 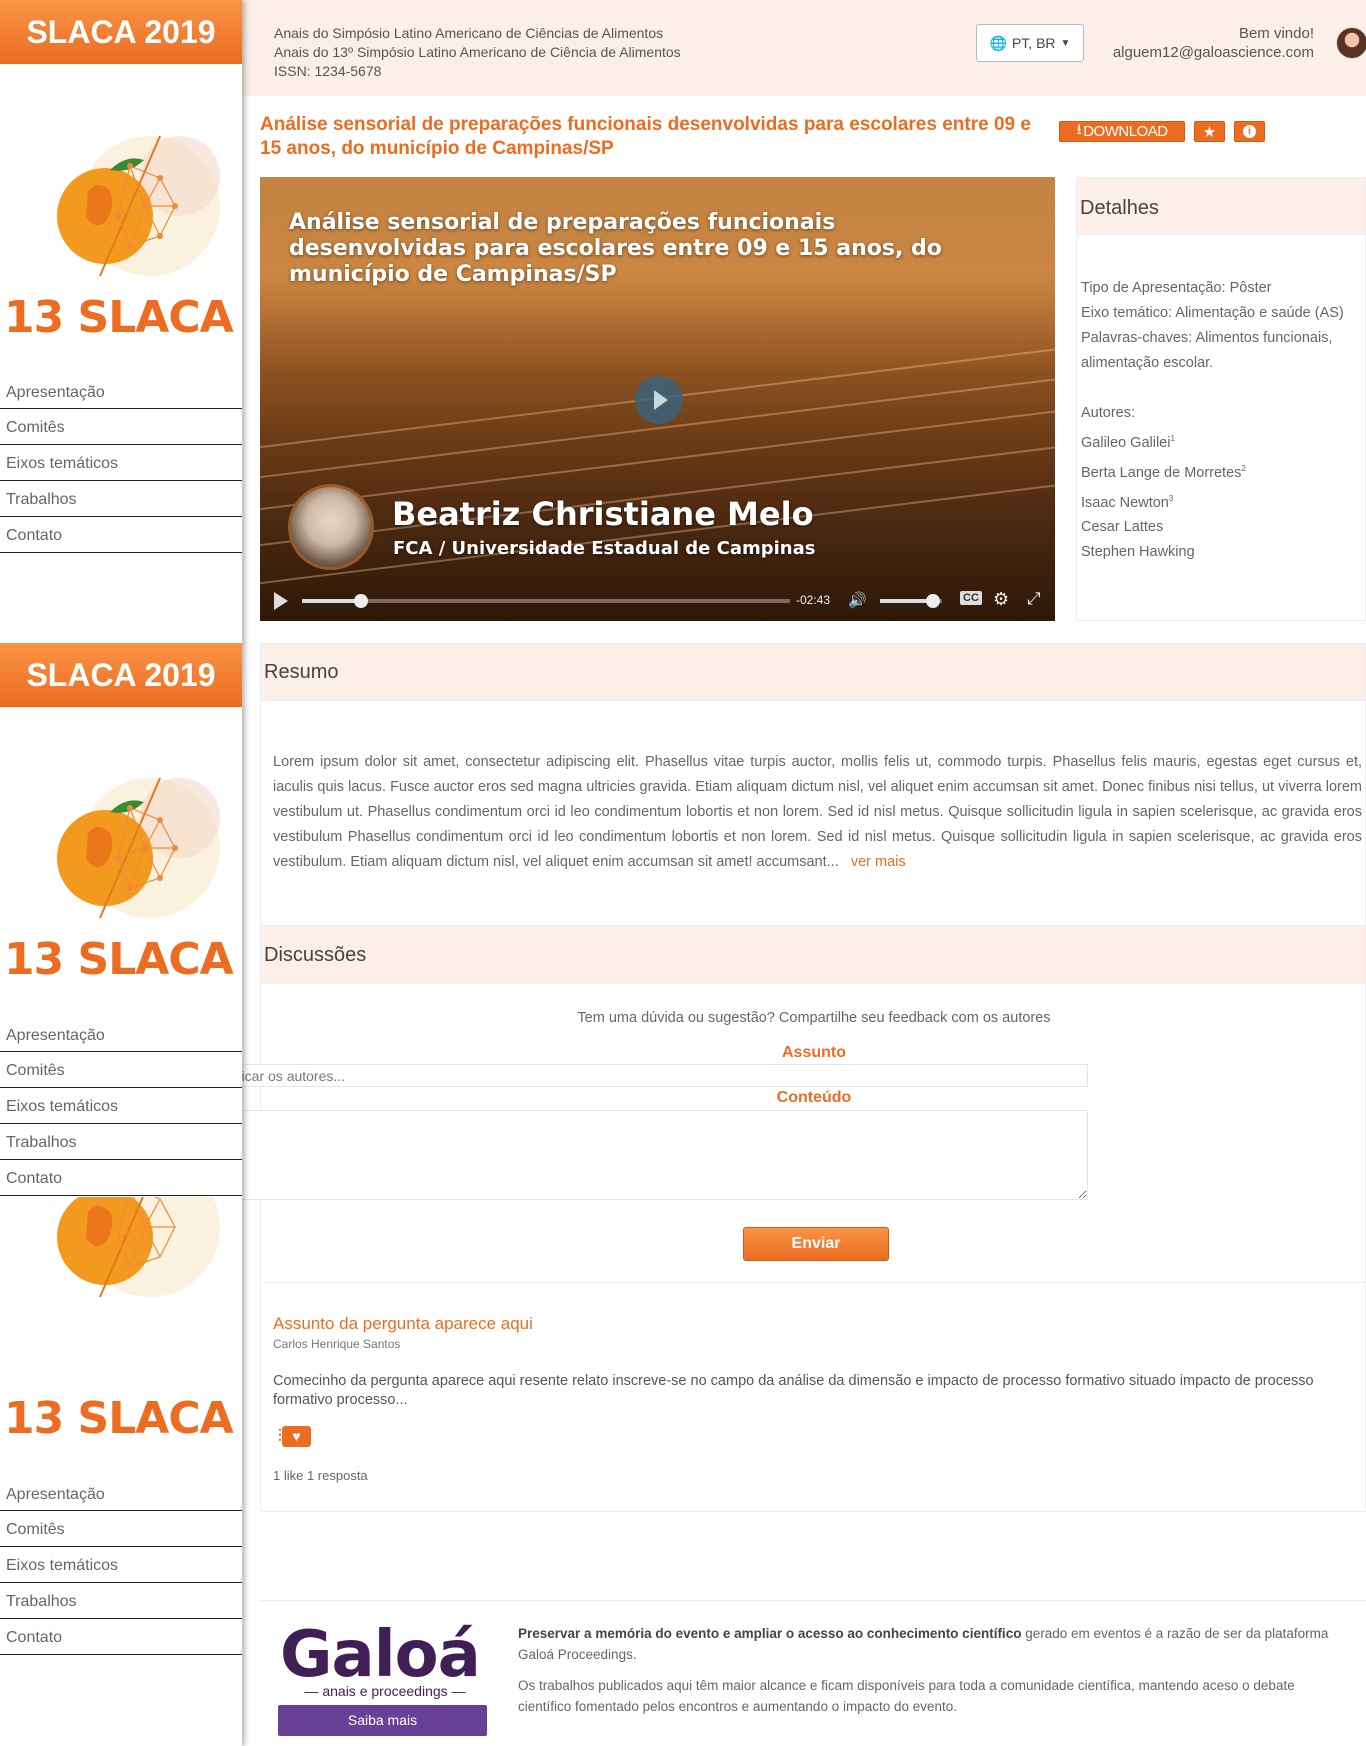 What do you see at coordinates (998, 42) in the screenshot?
I see `globe-icon: 🌐` at bounding box center [998, 42].